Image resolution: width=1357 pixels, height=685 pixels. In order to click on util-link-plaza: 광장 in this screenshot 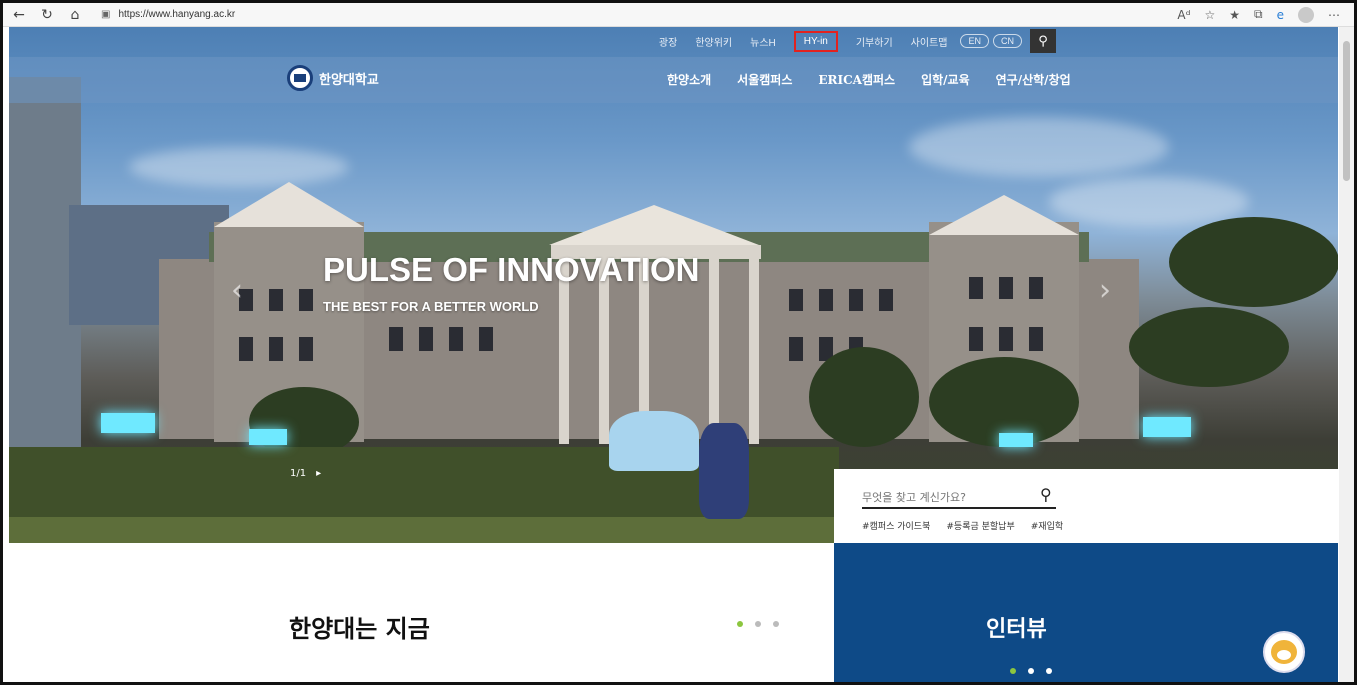, I will do `click(668, 41)`.